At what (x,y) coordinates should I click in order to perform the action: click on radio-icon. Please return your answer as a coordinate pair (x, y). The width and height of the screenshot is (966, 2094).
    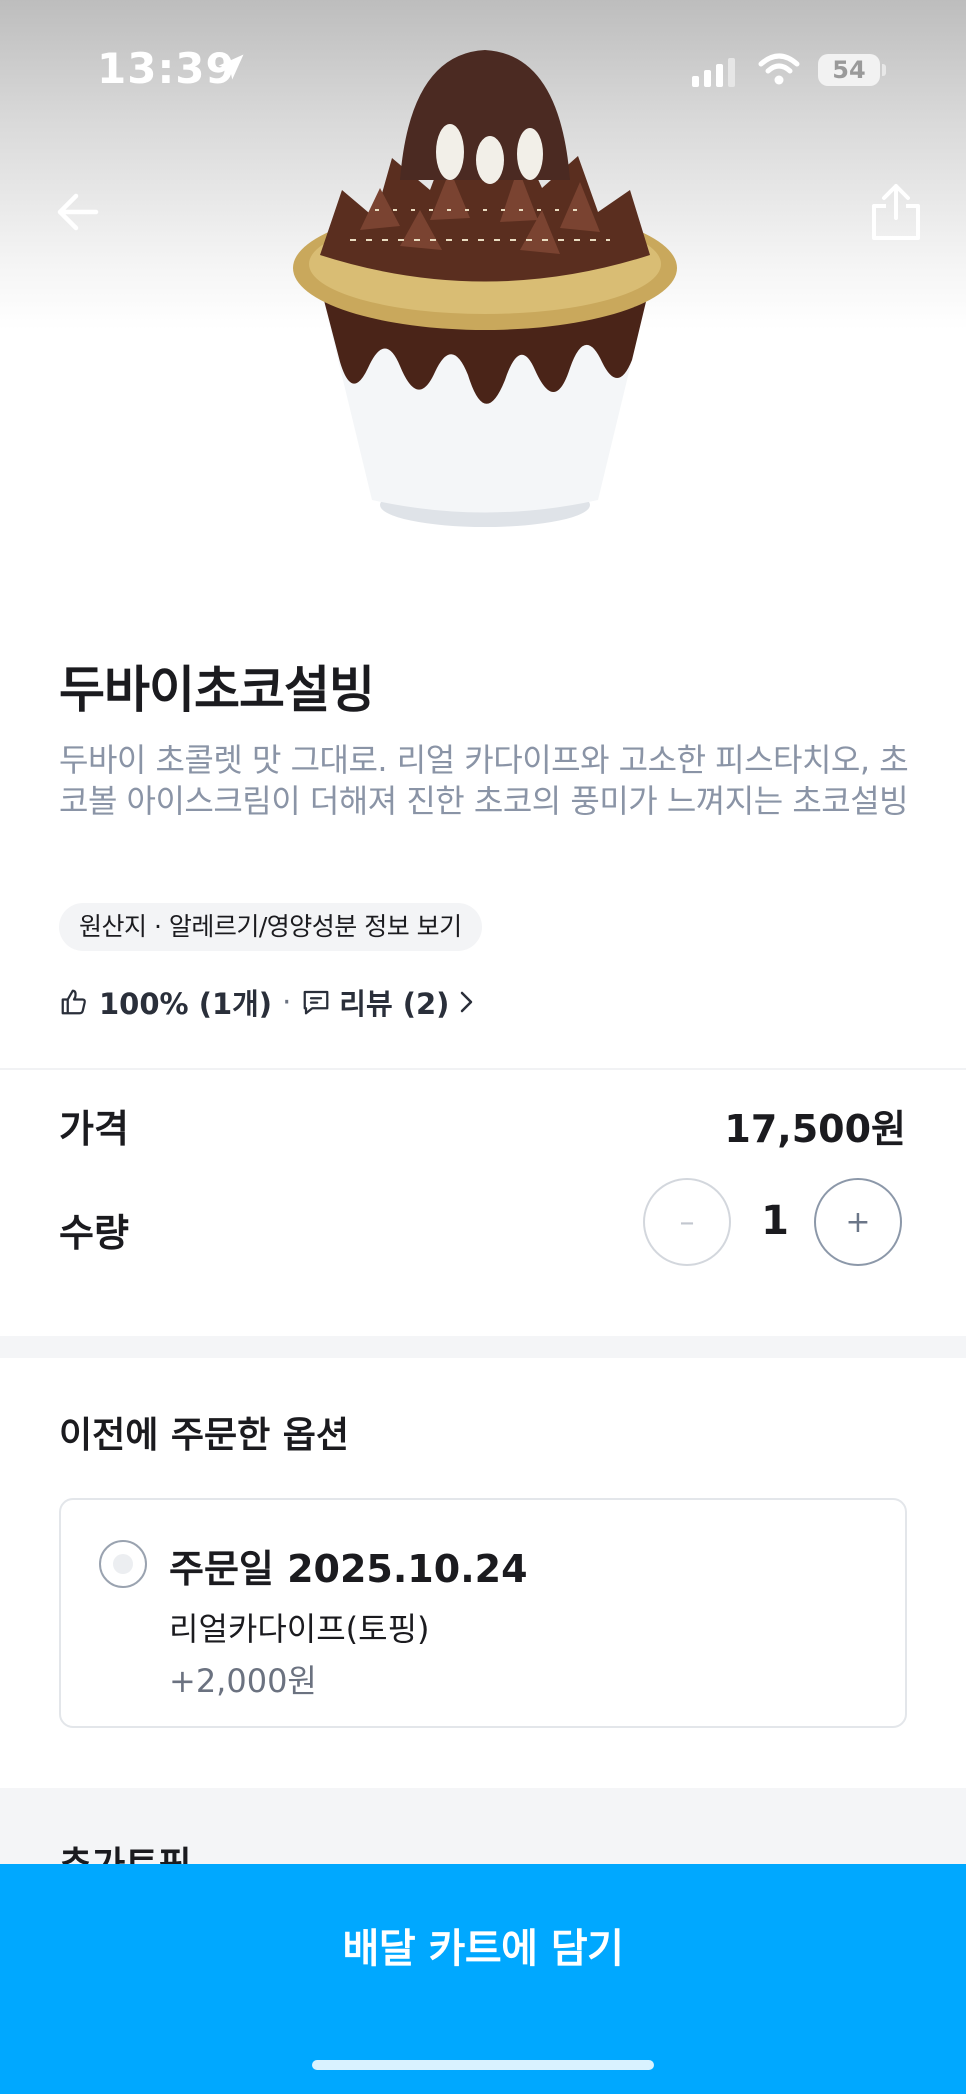
    Looking at the image, I should click on (123, 1564).